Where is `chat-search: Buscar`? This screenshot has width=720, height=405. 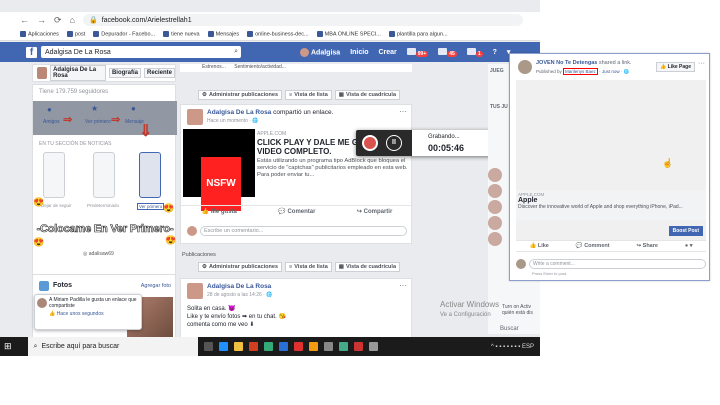
chat-search: Buscar is located at coordinates (509, 329).